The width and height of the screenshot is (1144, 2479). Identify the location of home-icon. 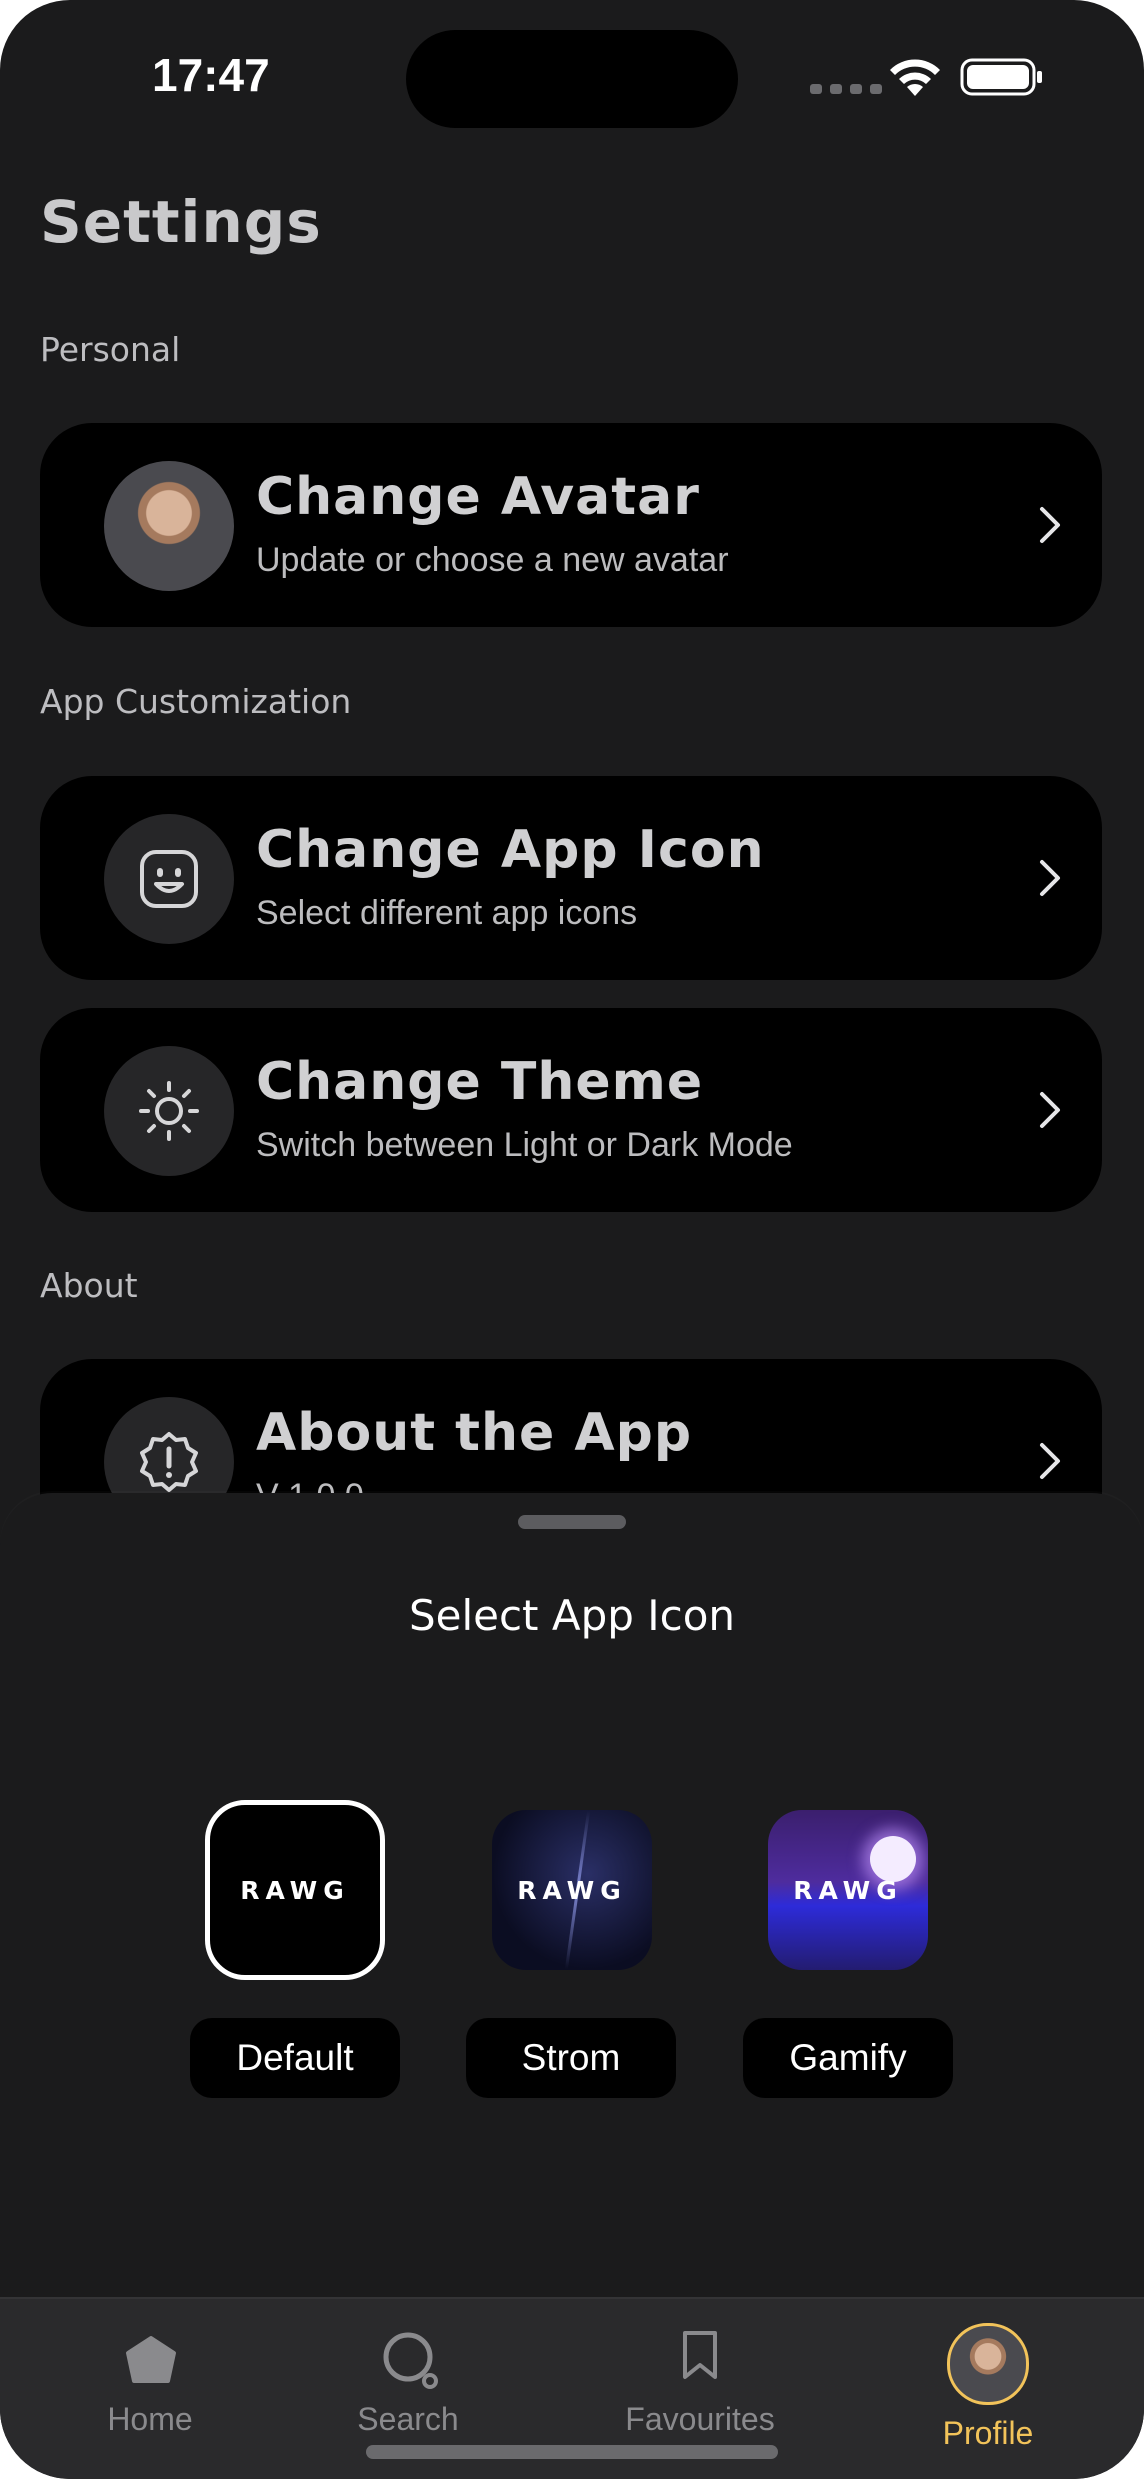
(151, 2359).